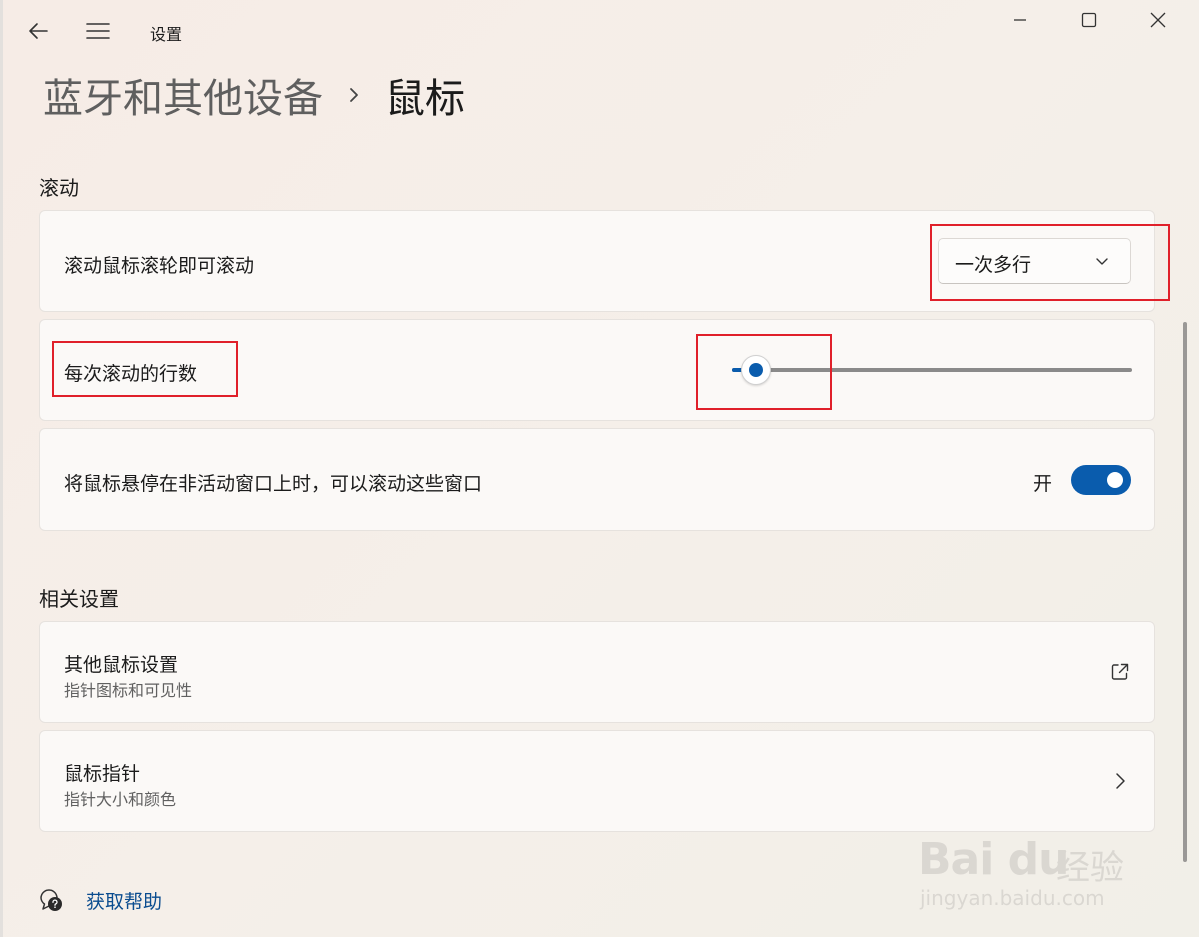 This screenshot has height=937, width=1199. I want to click on highlight-box-slider, so click(764, 372).